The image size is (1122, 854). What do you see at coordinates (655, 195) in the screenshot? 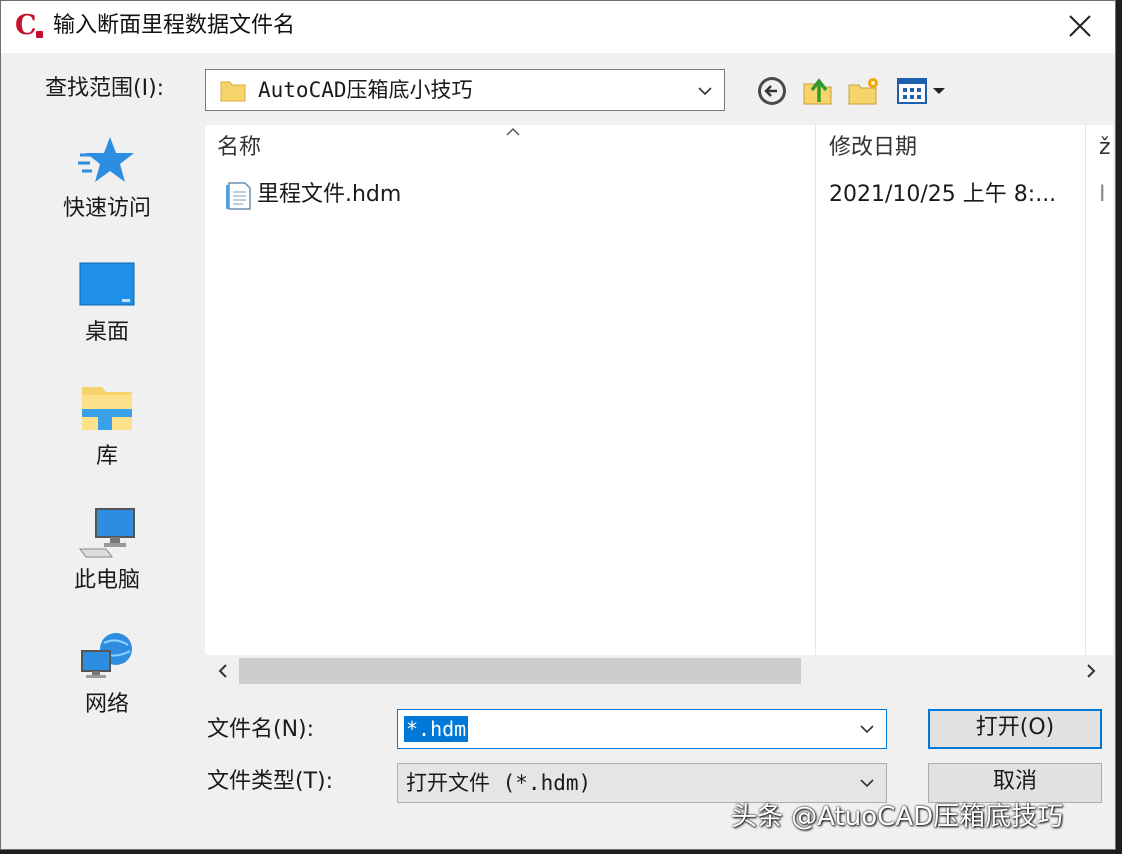
I see `file-row: 里程文件.hdm 2021/10/25 上午 8:... I` at bounding box center [655, 195].